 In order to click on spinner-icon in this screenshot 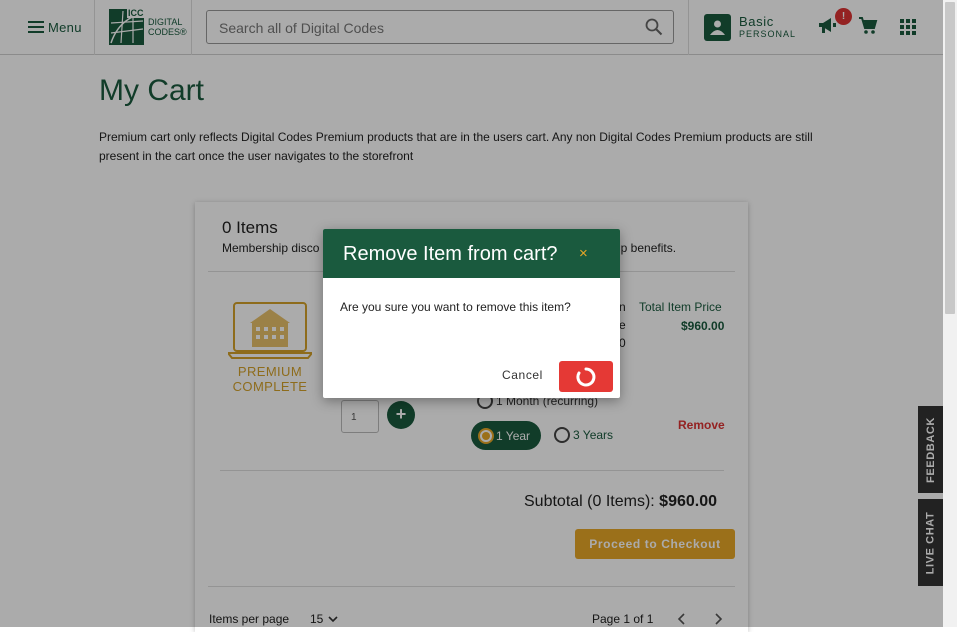, I will do `click(586, 376)`.